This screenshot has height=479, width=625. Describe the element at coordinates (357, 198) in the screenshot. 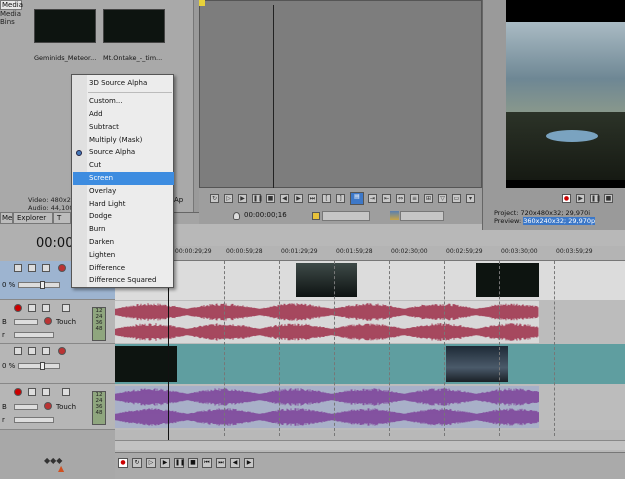

I see `add-to-timeline-icon: ▤` at that location.